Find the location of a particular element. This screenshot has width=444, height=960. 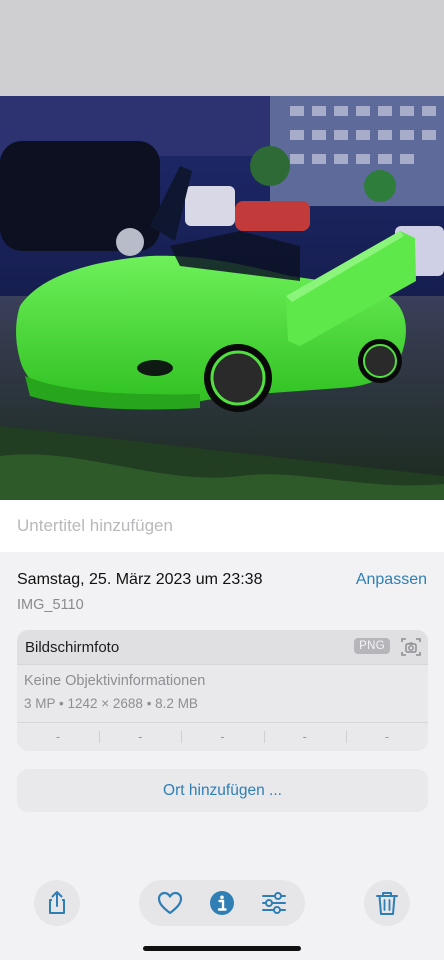

home-indicator is located at coordinates (222, 948).